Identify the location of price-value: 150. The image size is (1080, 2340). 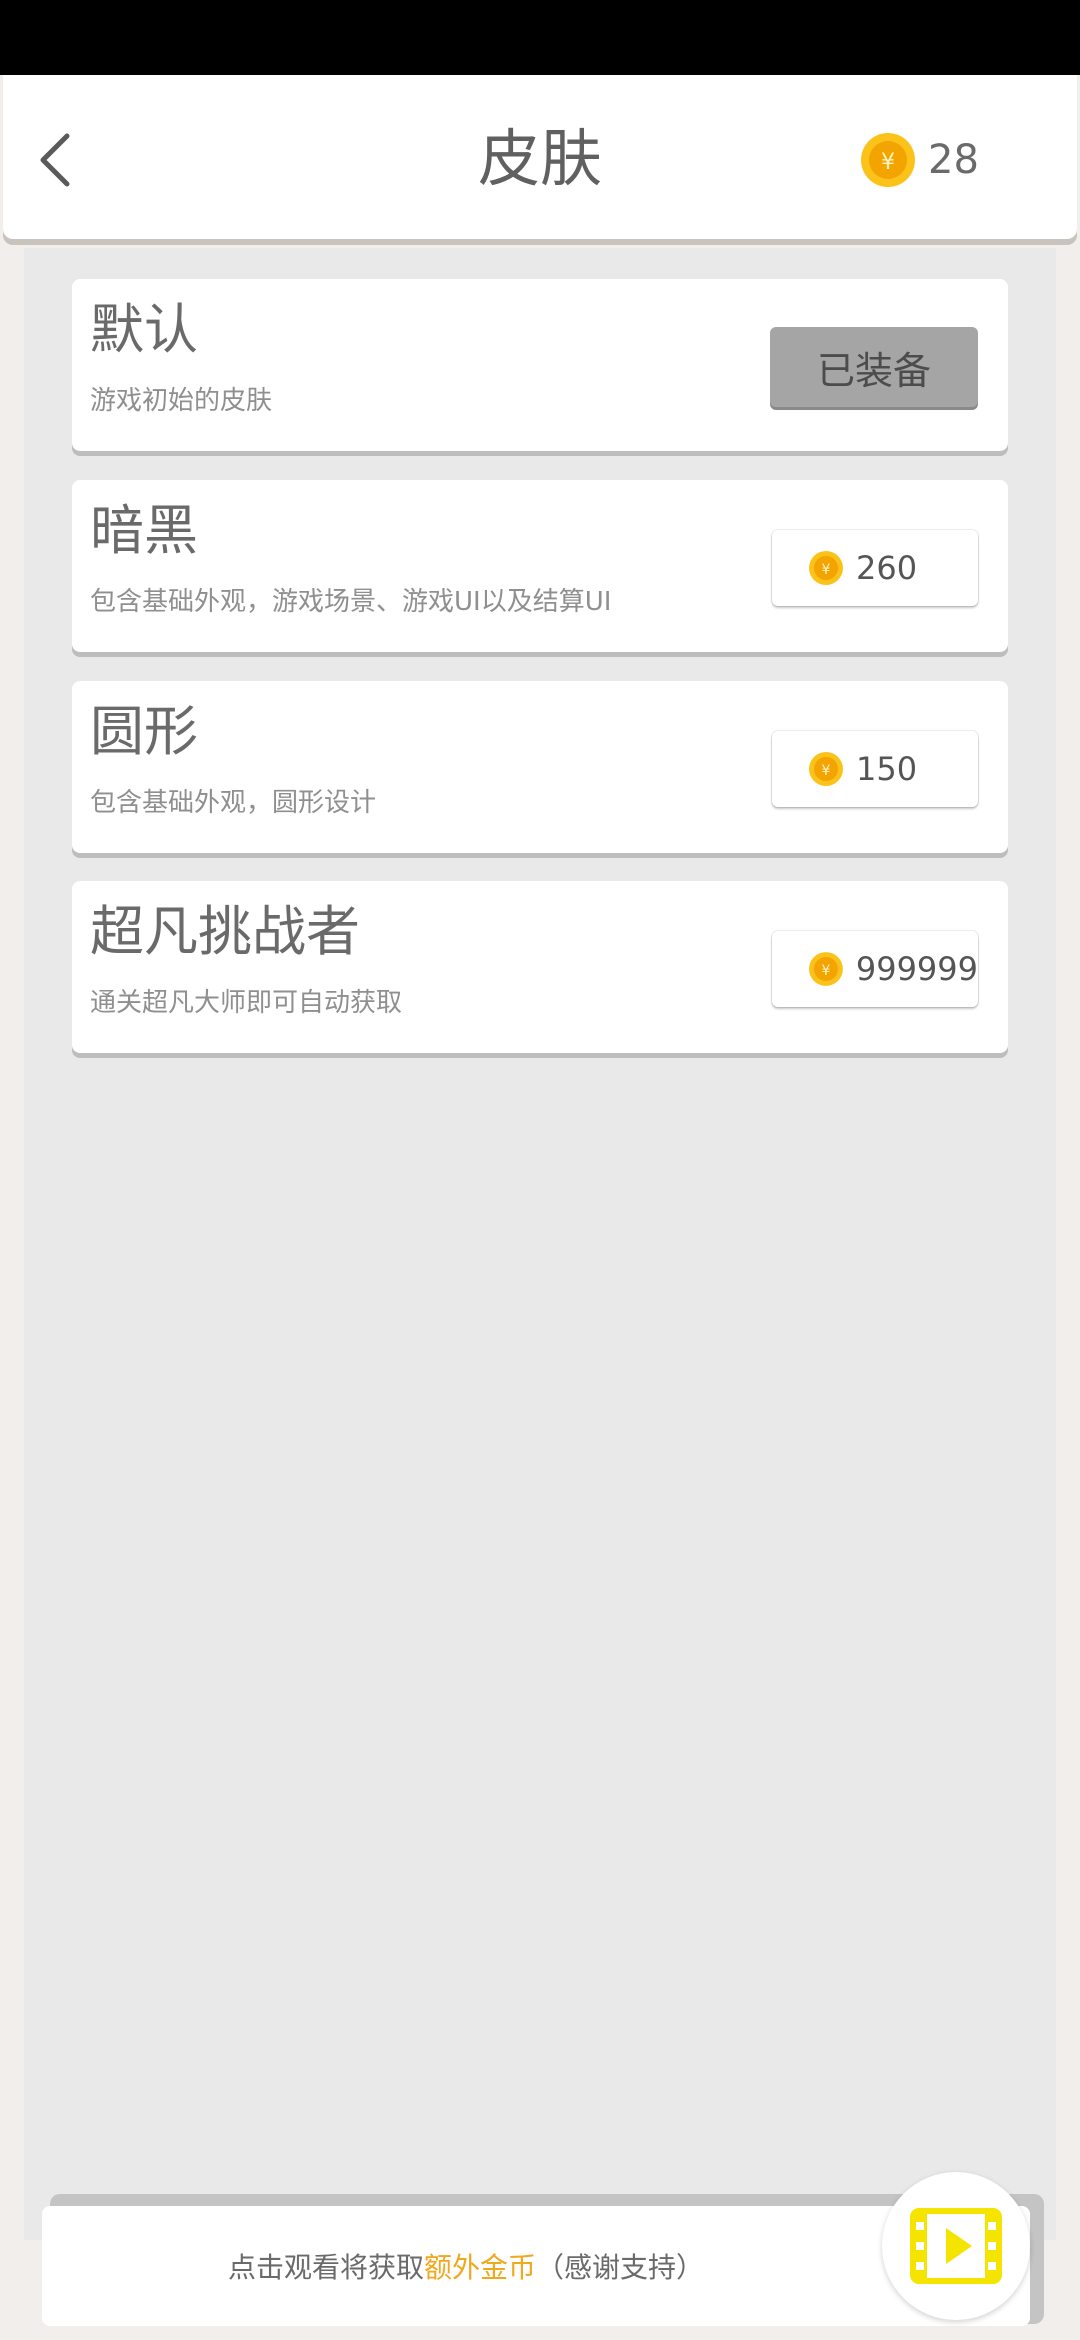
(887, 769).